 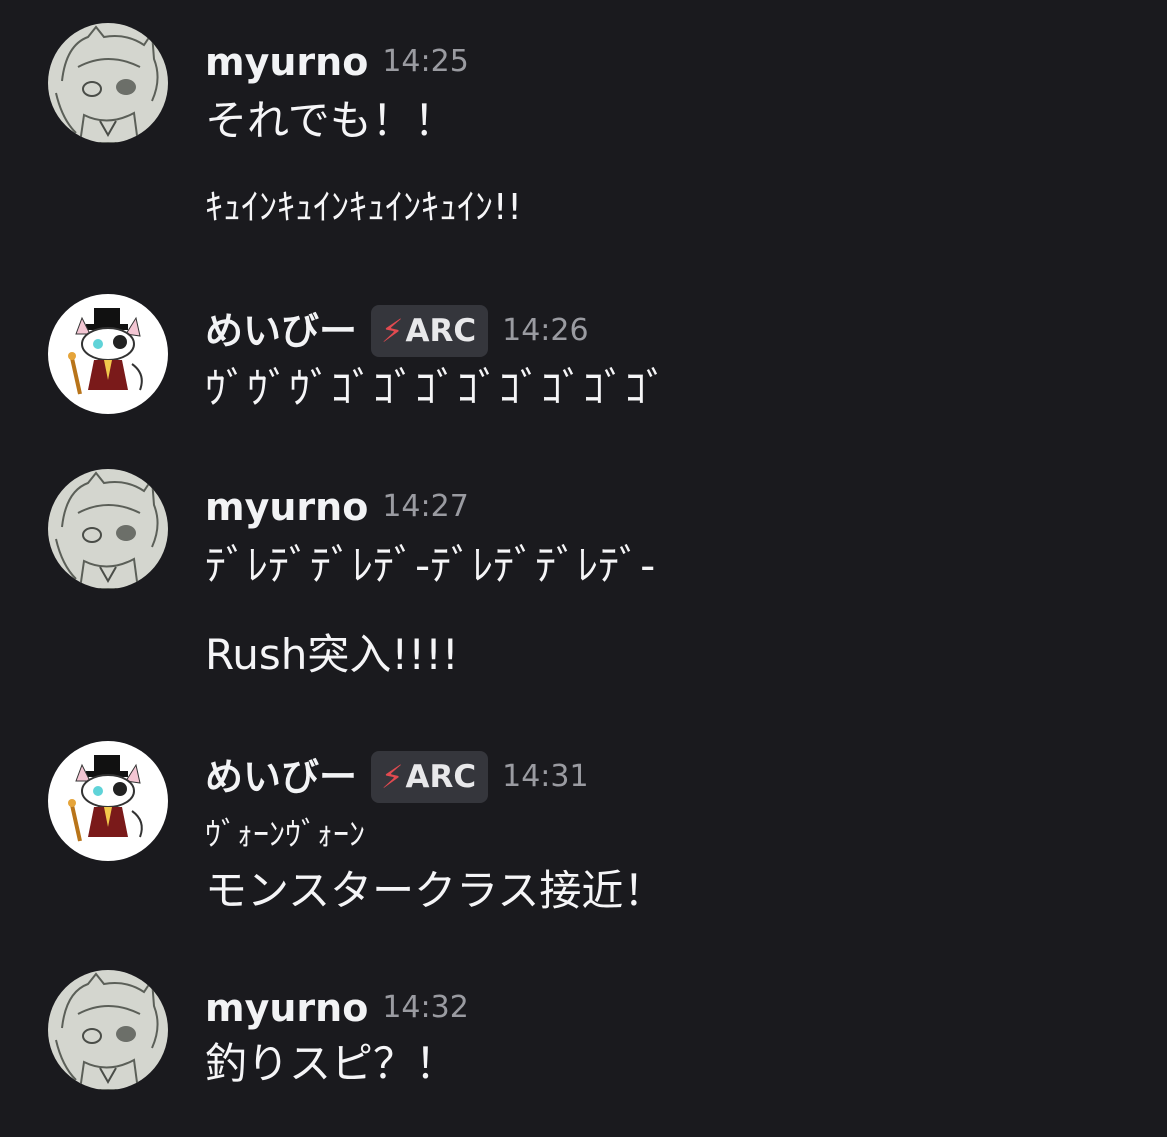 I want to click on message-header: myurno 14:27, so click(x=337, y=507).